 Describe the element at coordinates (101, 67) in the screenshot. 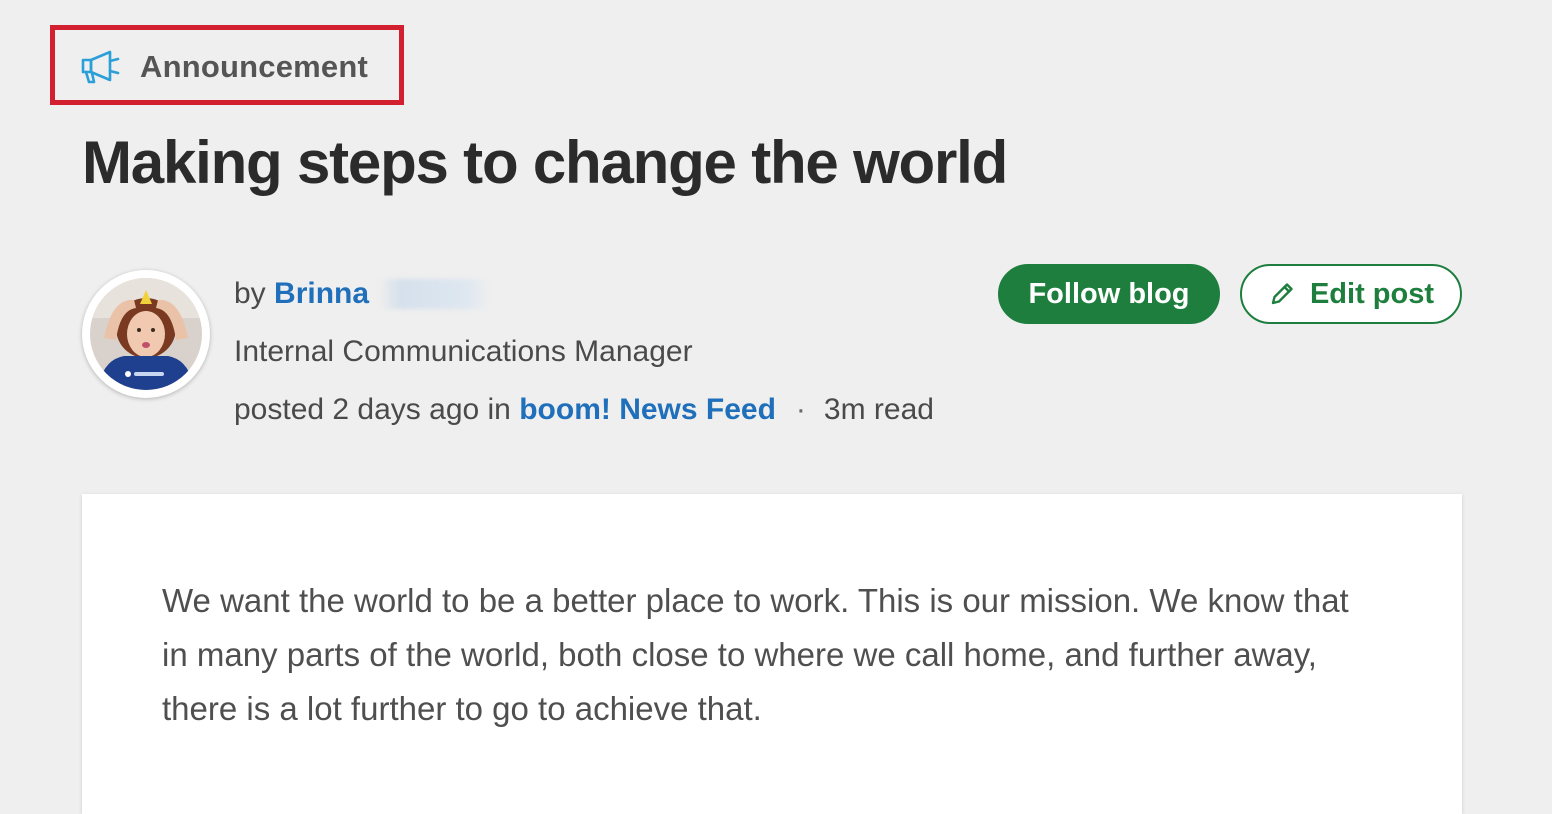

I see `megaphone-icon` at that location.